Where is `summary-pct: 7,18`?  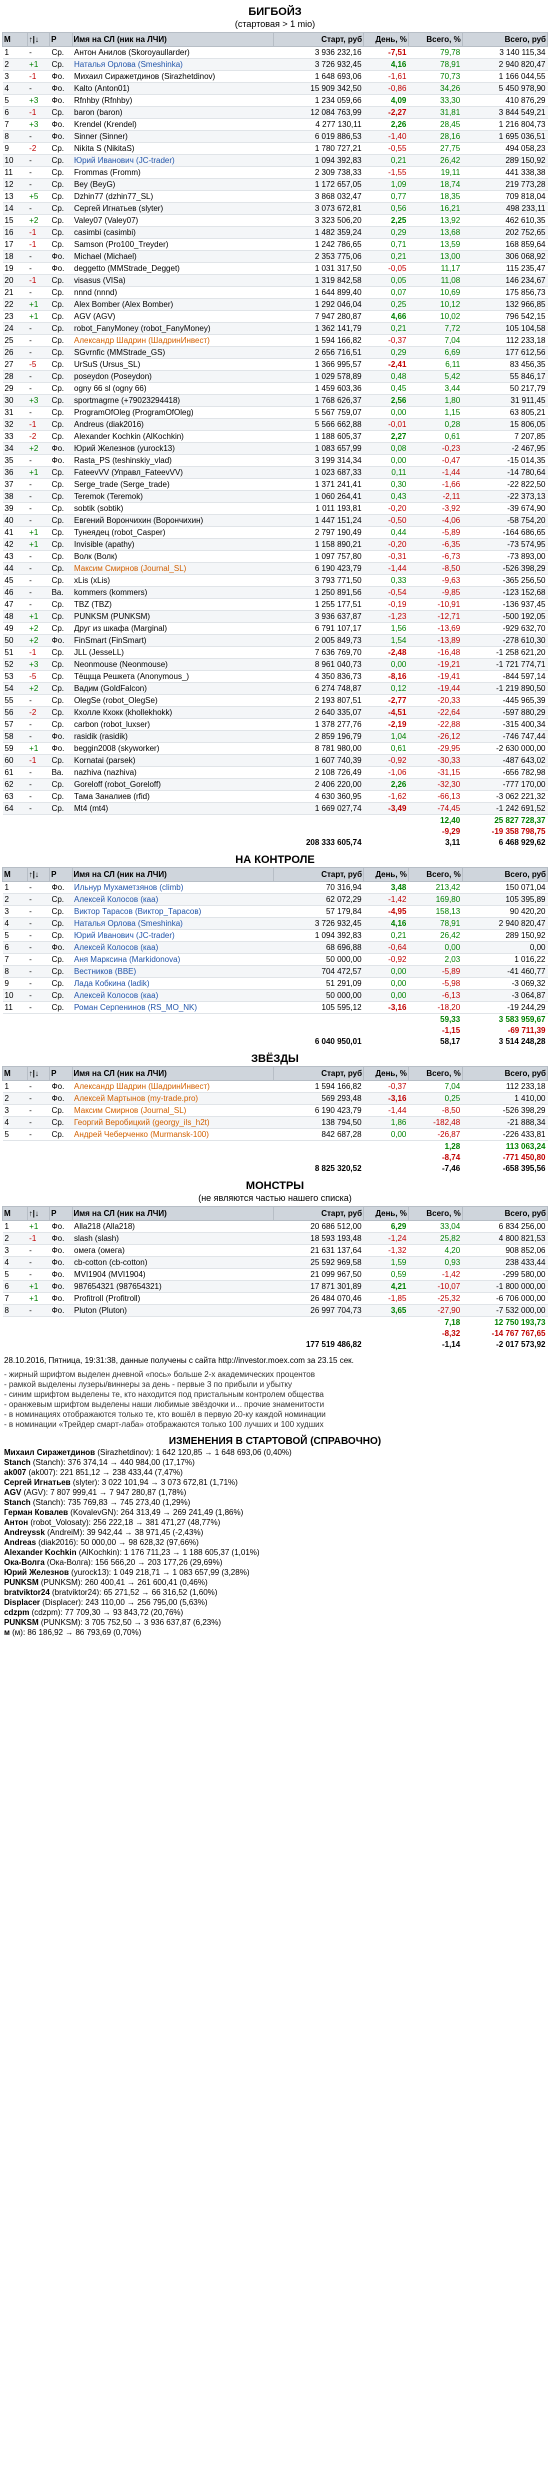 summary-pct: 7,18 is located at coordinates (435, 1322).